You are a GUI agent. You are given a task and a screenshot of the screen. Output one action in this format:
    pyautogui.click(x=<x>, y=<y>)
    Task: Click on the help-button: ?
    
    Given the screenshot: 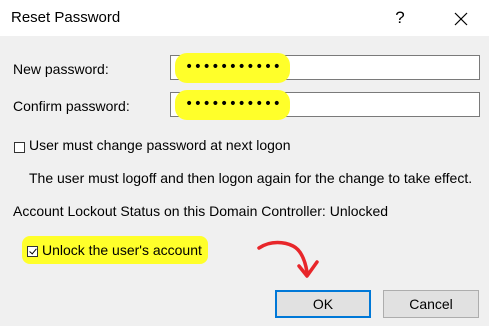 What is the action you would take?
    pyautogui.click(x=400, y=18)
    